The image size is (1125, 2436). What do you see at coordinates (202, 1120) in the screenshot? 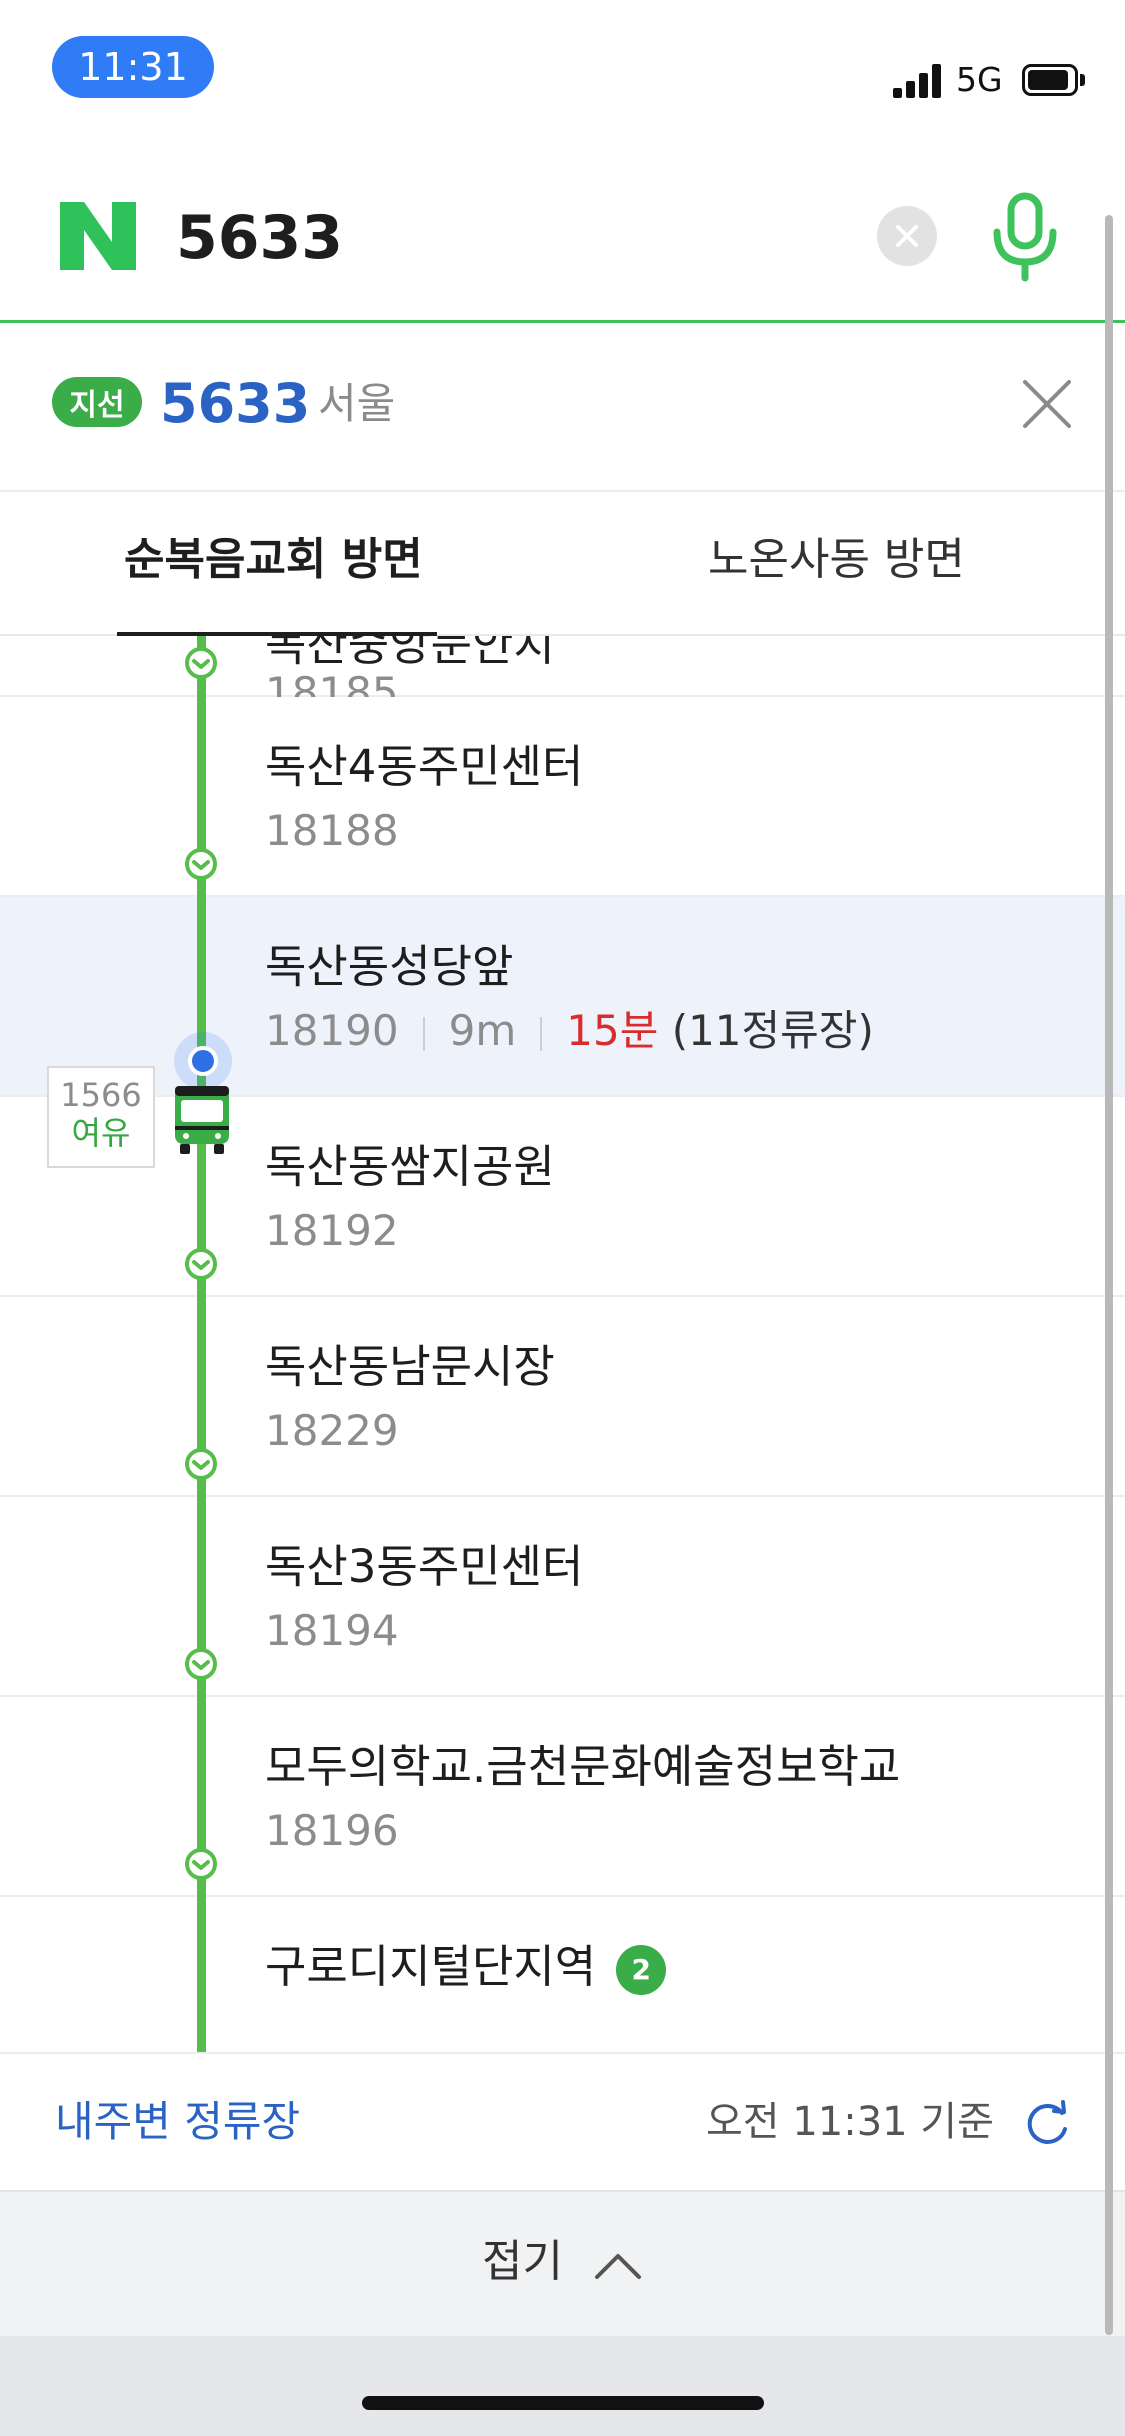
I see `bus-icon` at bounding box center [202, 1120].